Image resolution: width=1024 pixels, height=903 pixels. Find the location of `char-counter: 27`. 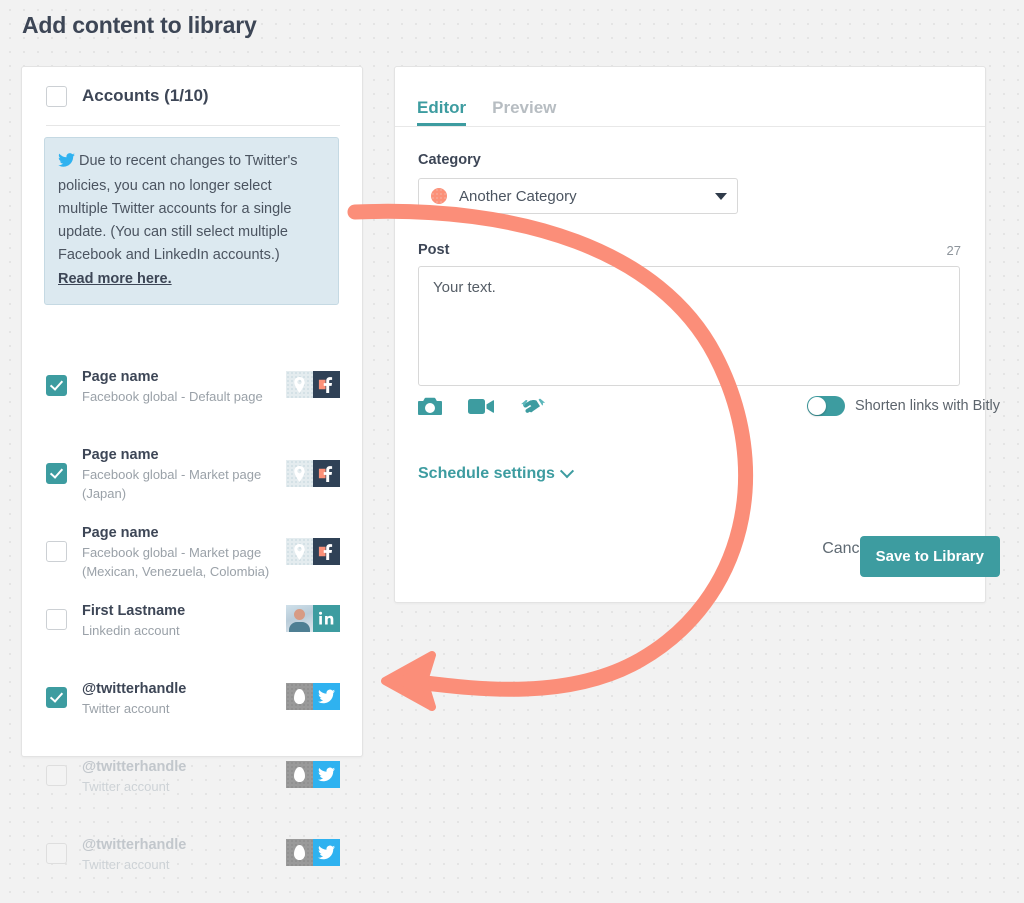

char-counter: 27 is located at coordinates (953, 250).